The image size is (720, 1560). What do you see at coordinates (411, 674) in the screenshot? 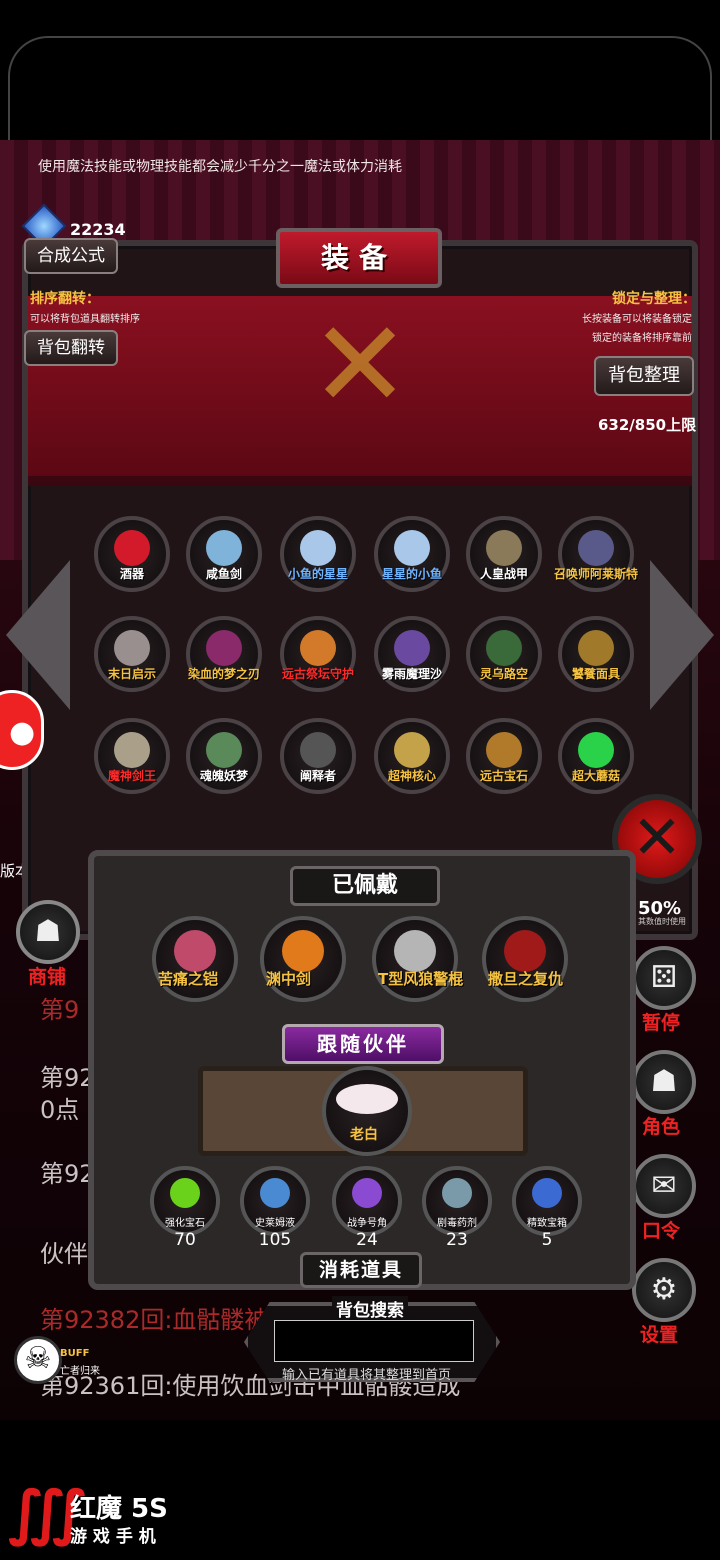
I see `inventory-item-label: 雾雨魔理沙` at bounding box center [411, 674].